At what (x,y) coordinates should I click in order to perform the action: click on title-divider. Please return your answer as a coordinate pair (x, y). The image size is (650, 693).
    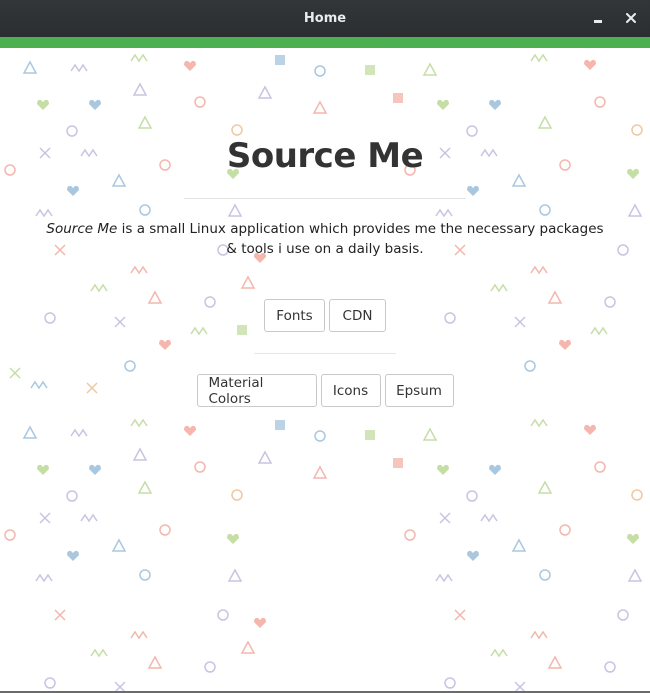
    Looking at the image, I should click on (325, 198).